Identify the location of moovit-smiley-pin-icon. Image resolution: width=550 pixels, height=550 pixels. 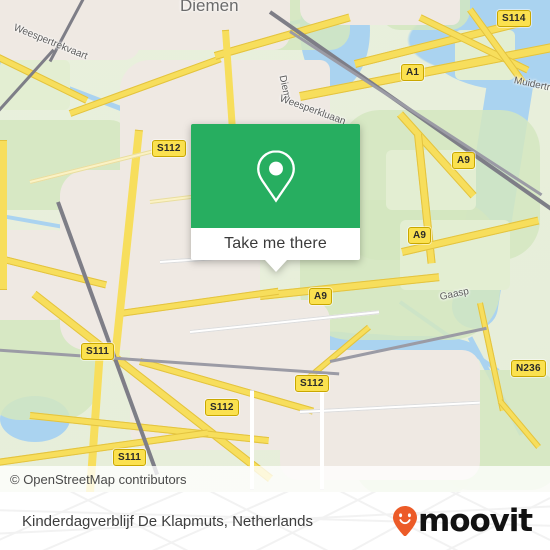
(405, 521).